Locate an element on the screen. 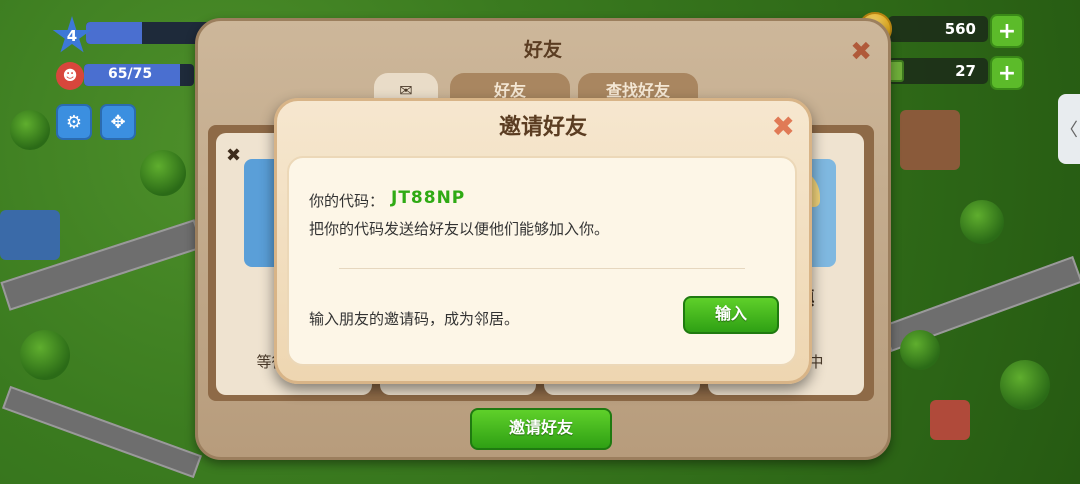  enter-button-label: 输入 is located at coordinates (730, 313).